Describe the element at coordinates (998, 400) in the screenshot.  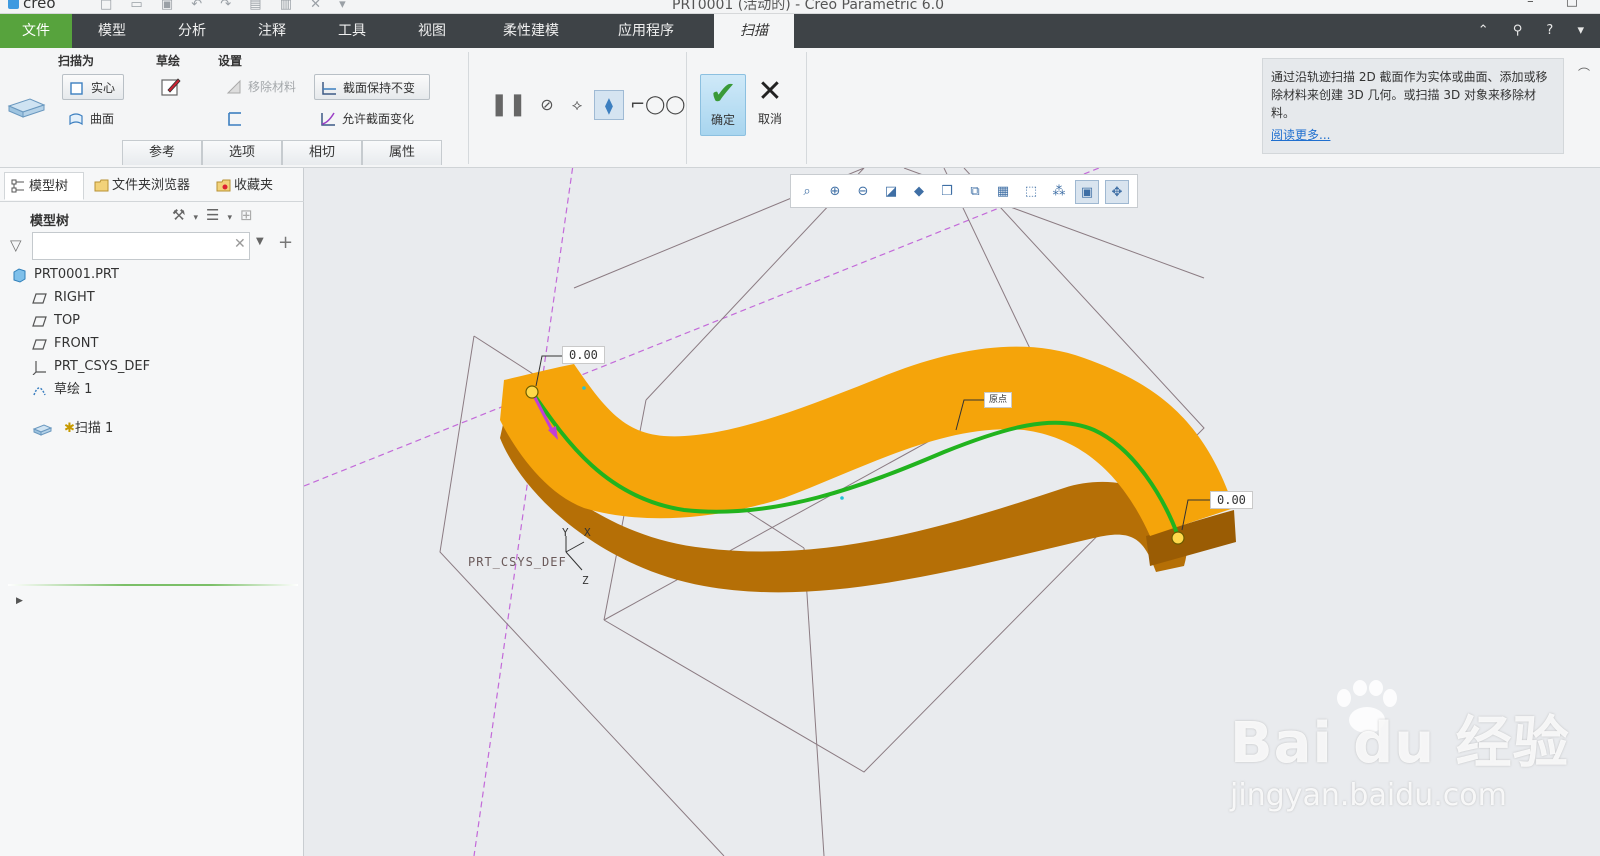
I see `origin-tag: 原点` at that location.